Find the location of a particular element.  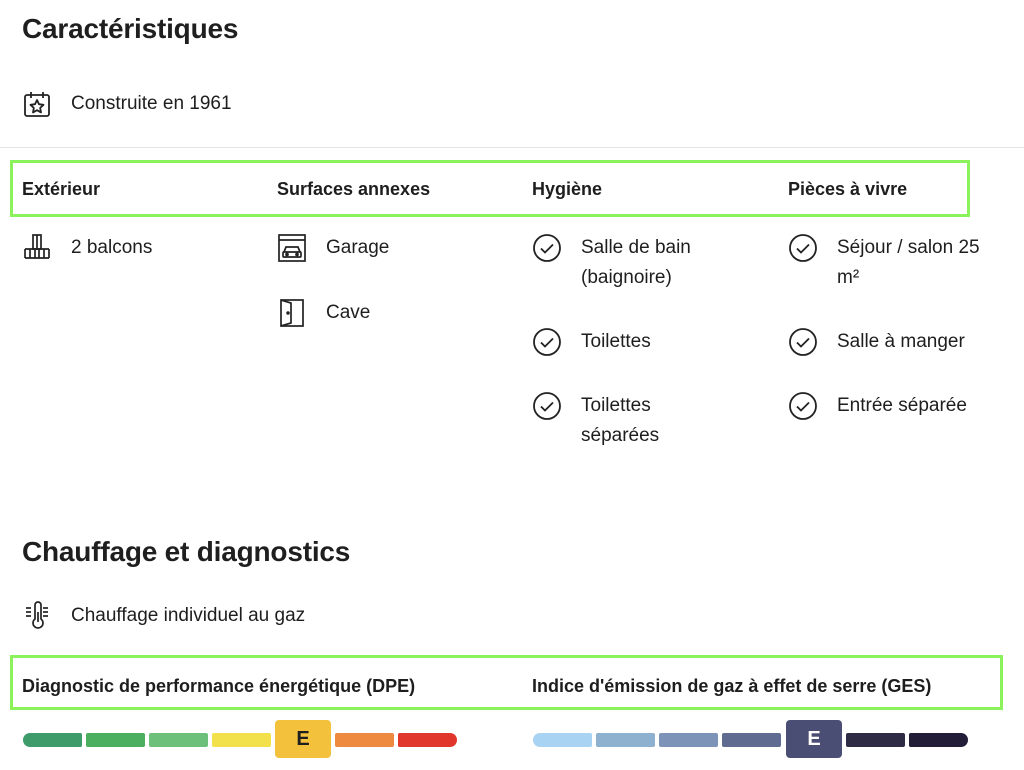

list-item: Salle à manger is located at coordinates (897, 342).